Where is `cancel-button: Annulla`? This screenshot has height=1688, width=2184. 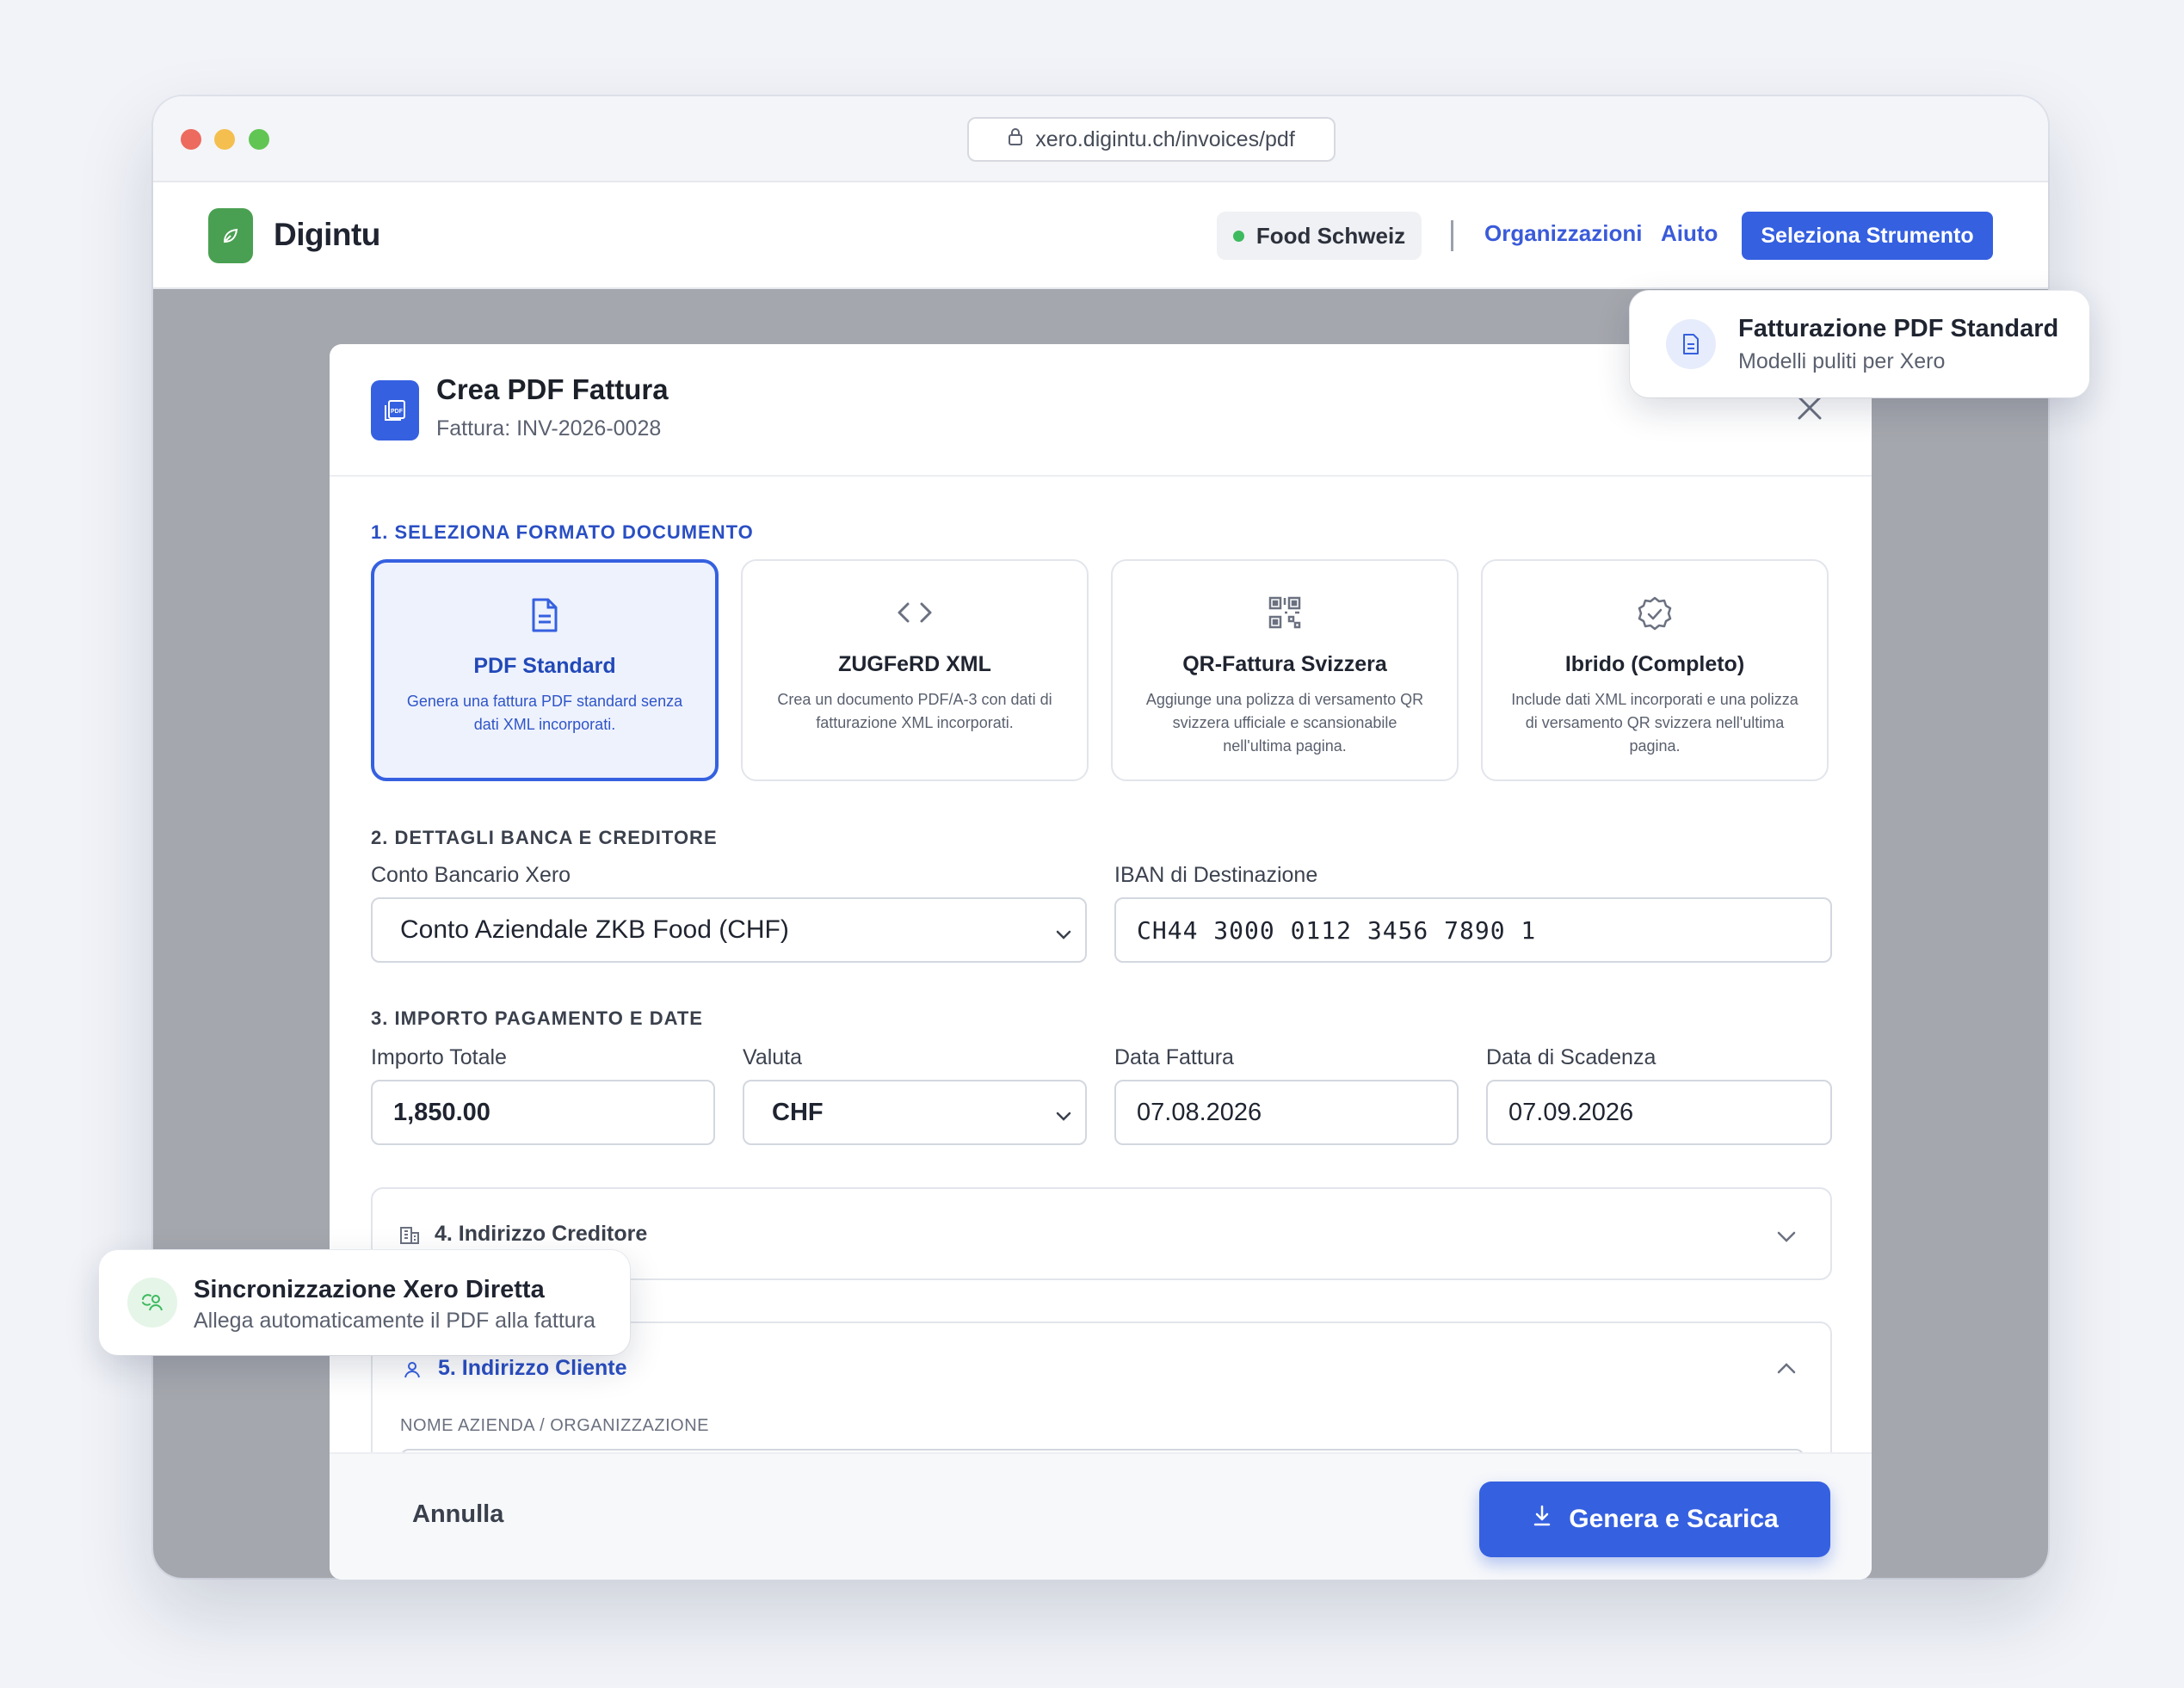 cancel-button: Annulla is located at coordinates (457, 1514).